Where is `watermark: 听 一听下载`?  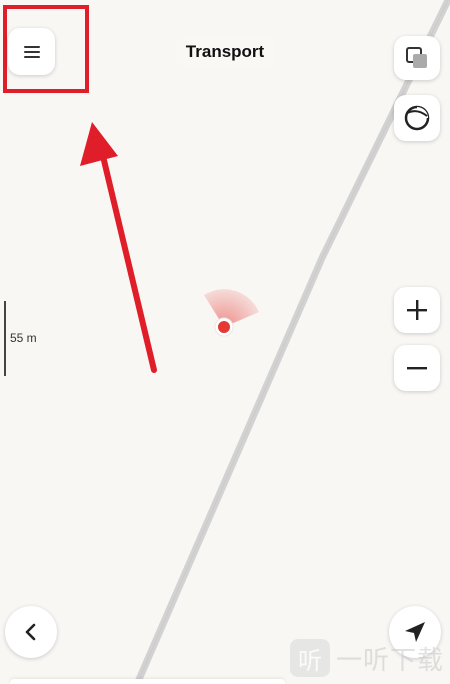 watermark: 听 一听下载 is located at coordinates (367, 658).